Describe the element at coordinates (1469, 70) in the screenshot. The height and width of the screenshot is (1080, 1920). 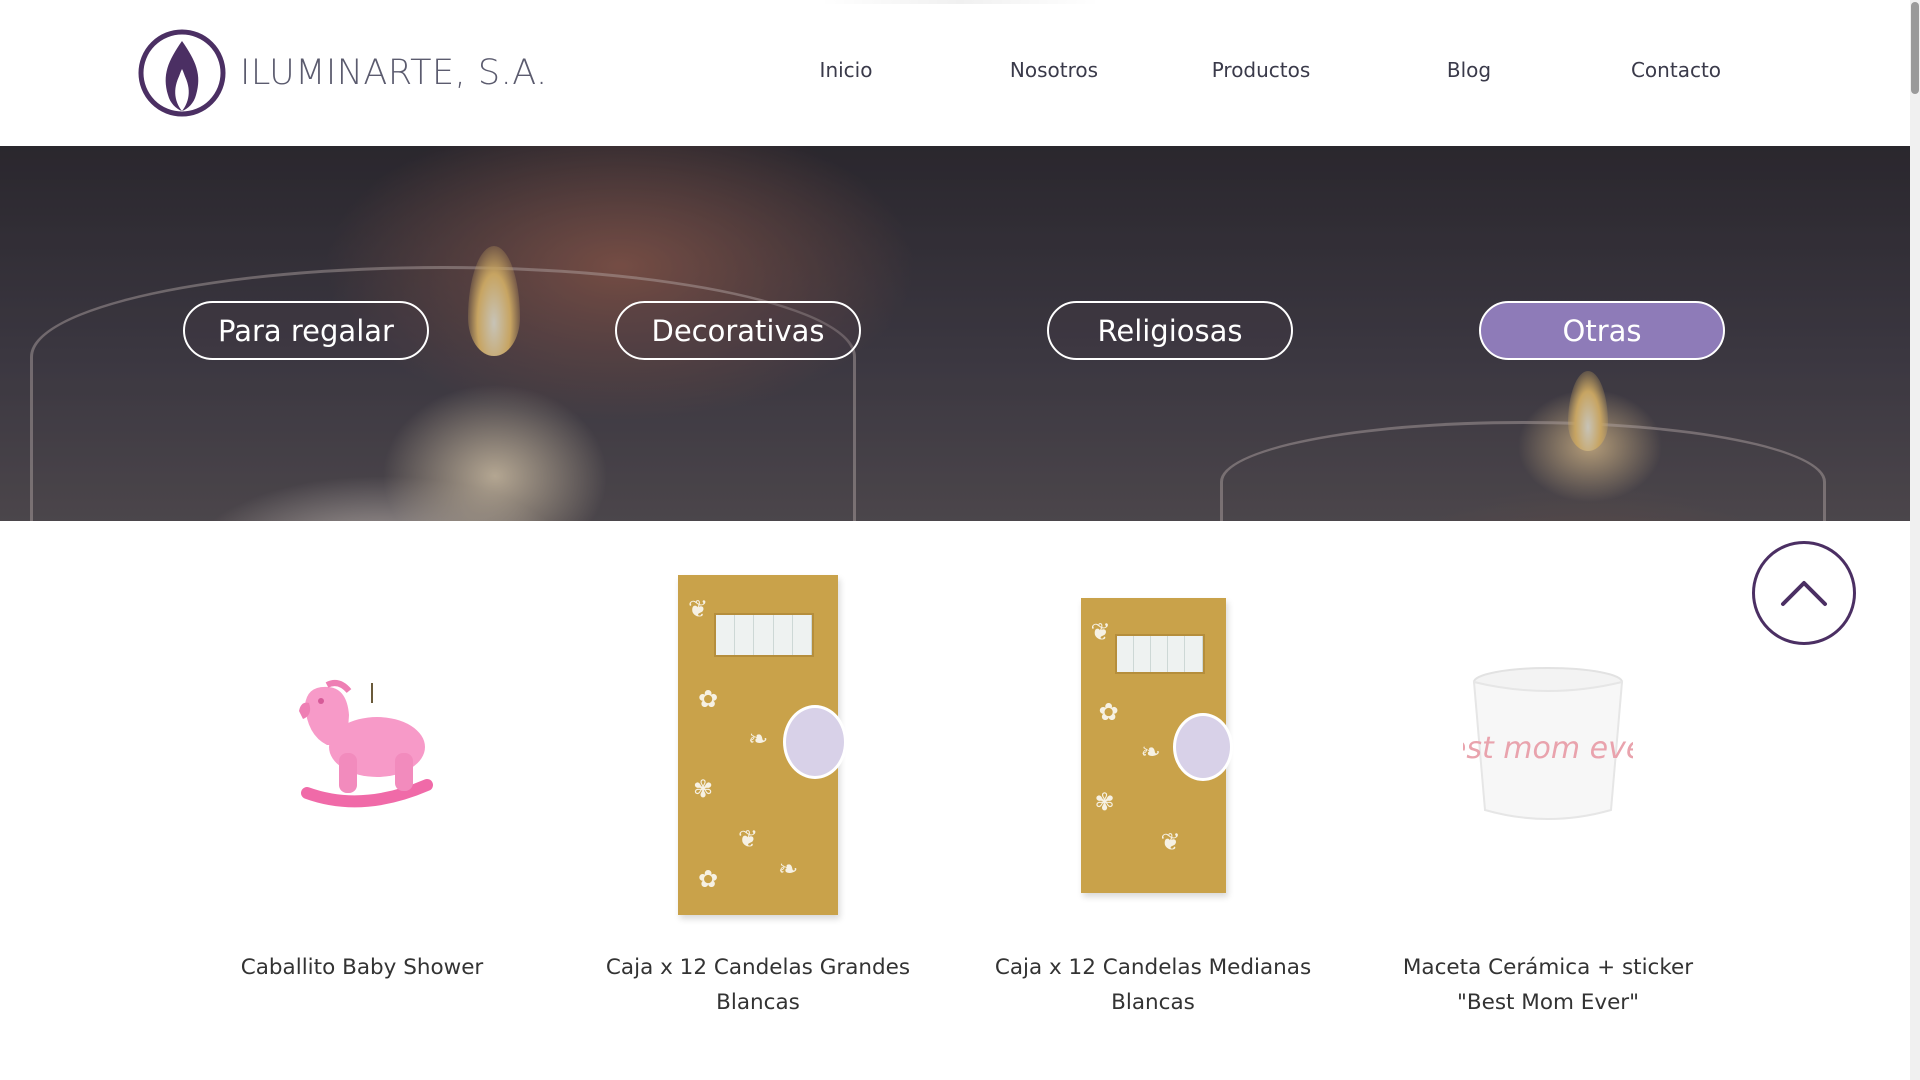
I see `nav-blog: Blog` at that location.